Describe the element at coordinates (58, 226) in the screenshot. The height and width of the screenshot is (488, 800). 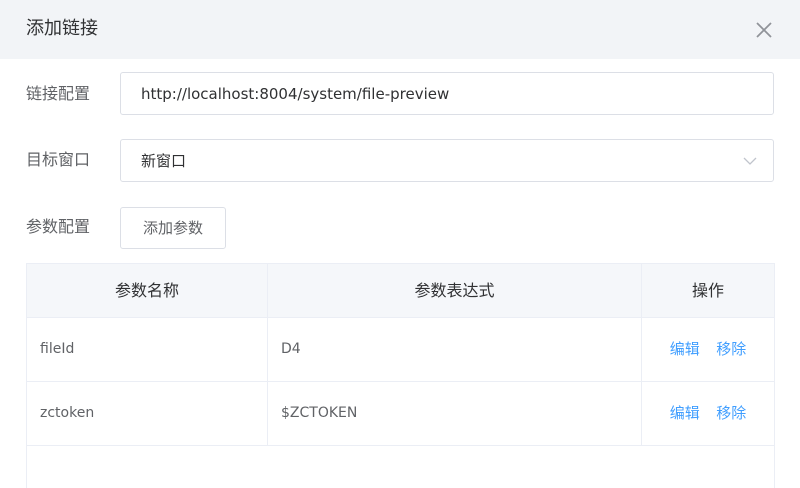
I see `param-config-label: 参数配置` at that location.